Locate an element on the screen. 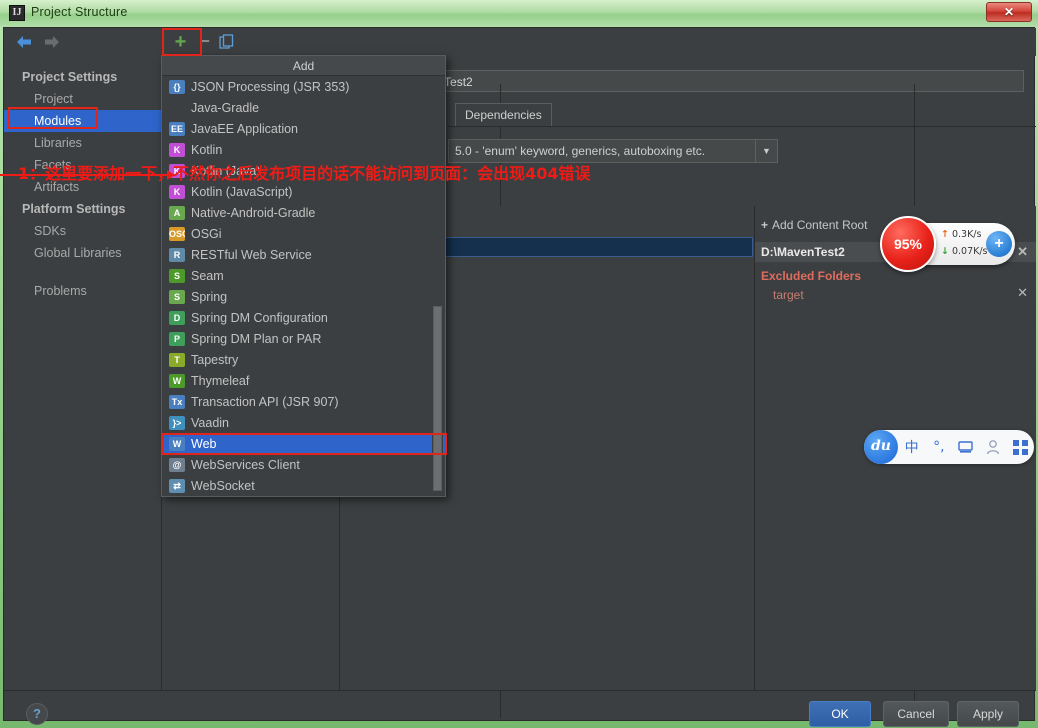 Image resolution: width=1038 pixels, height=728 pixels. add-menu-item: S Spring is located at coordinates (303, 296).